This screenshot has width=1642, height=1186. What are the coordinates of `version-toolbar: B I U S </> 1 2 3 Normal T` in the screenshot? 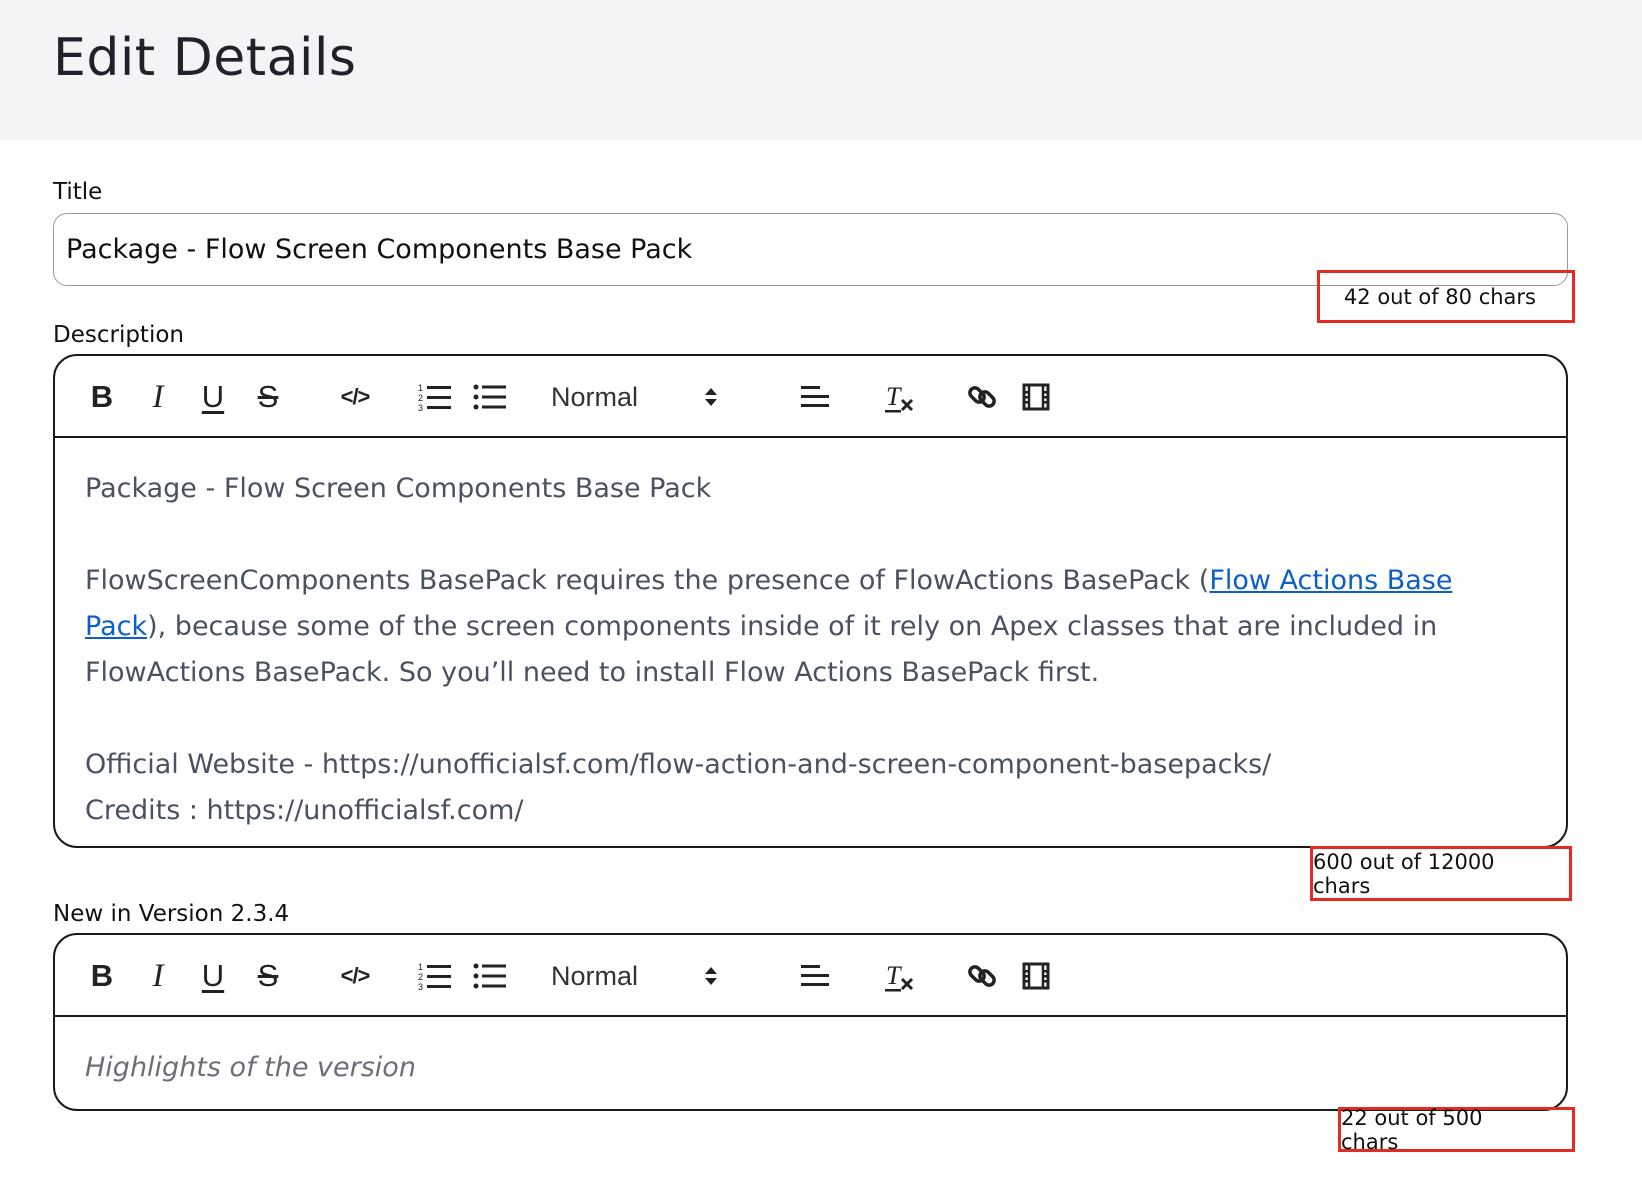 It's located at (810, 976).